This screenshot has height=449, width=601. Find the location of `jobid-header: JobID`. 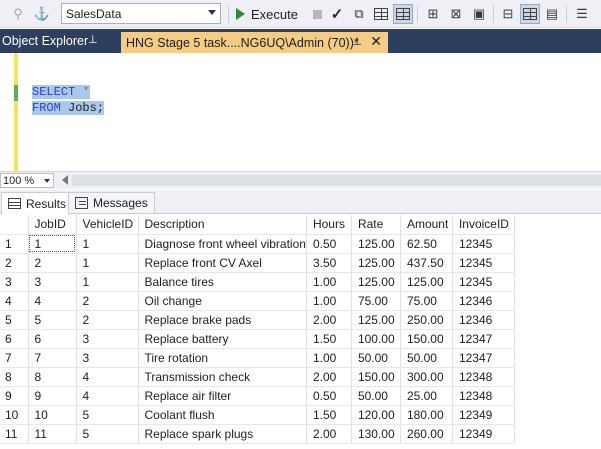

jobid-header: JobID is located at coordinates (52, 225).